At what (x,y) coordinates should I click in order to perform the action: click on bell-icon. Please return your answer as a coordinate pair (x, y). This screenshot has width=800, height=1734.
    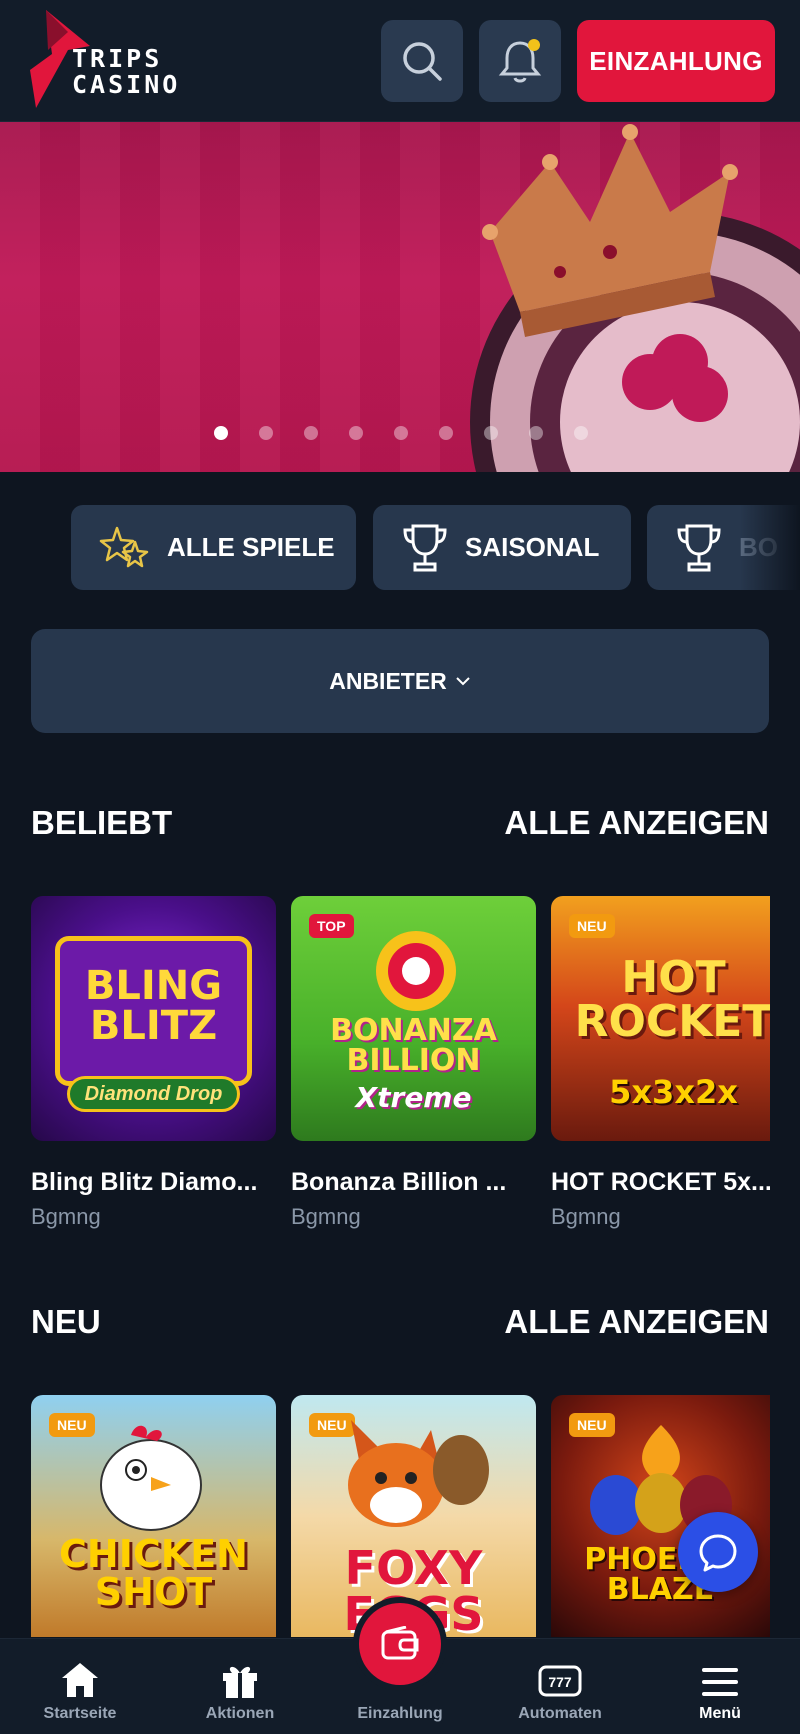
    Looking at the image, I should click on (520, 61).